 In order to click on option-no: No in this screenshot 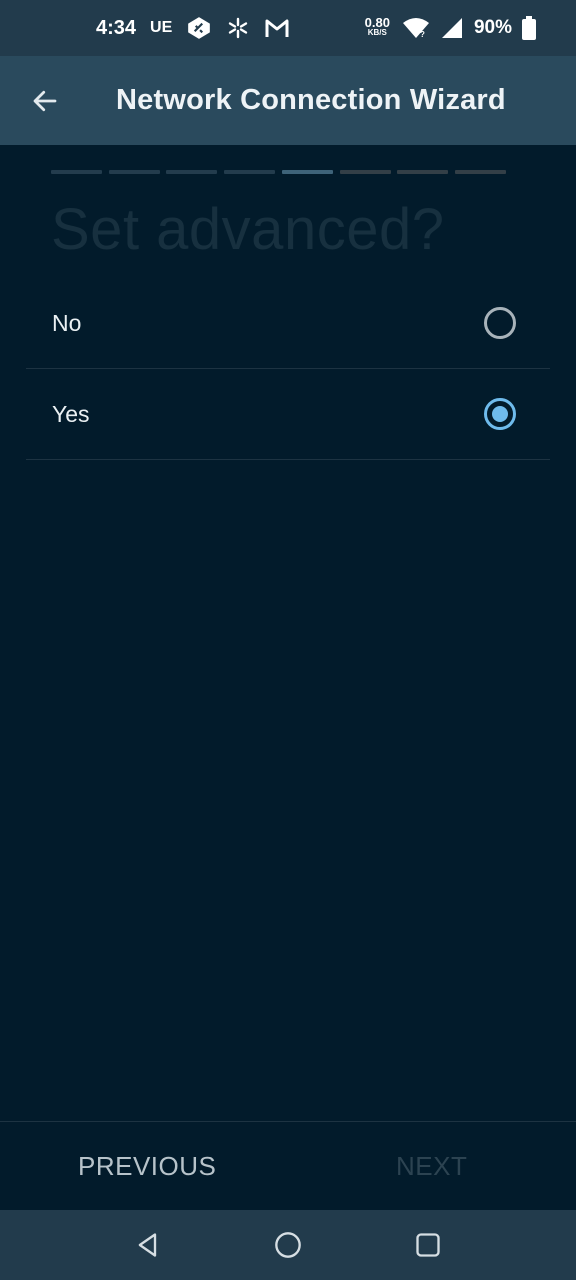, I will do `click(288, 323)`.